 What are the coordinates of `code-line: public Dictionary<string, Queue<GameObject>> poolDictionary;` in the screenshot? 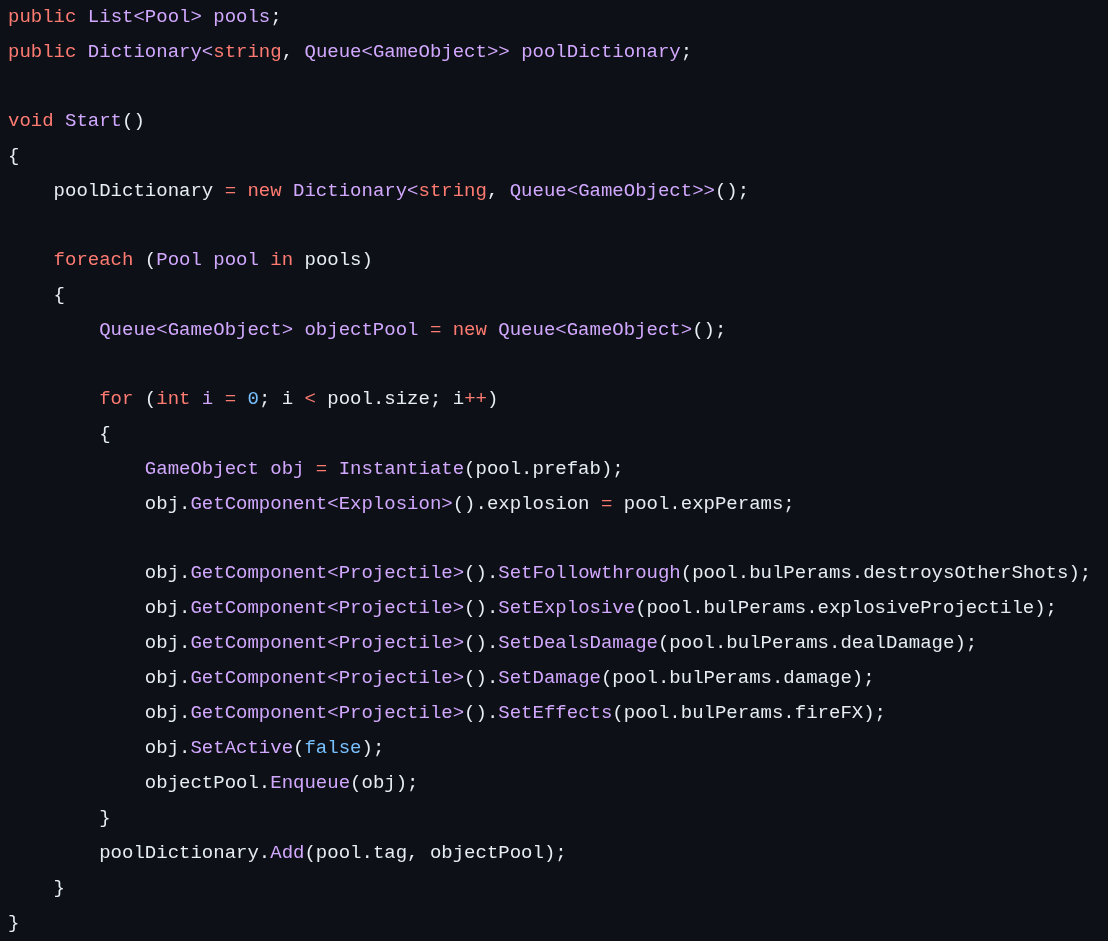 It's located at (350, 52).